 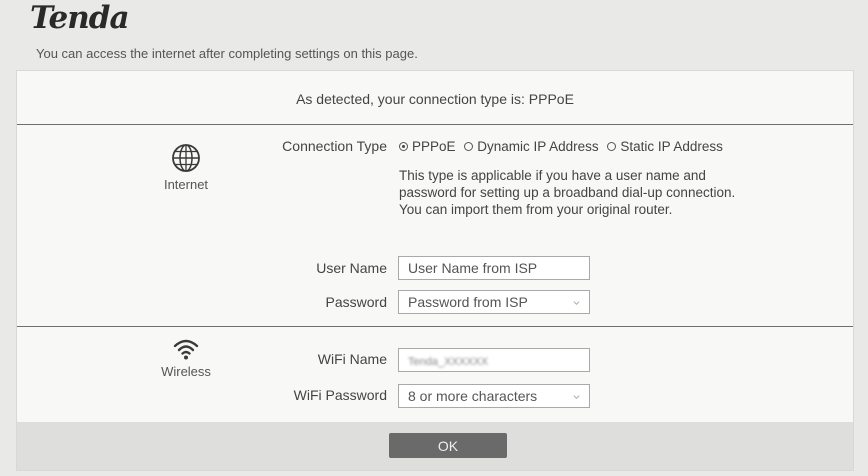 I want to click on internet-section: Internet, so click(x=186, y=167).